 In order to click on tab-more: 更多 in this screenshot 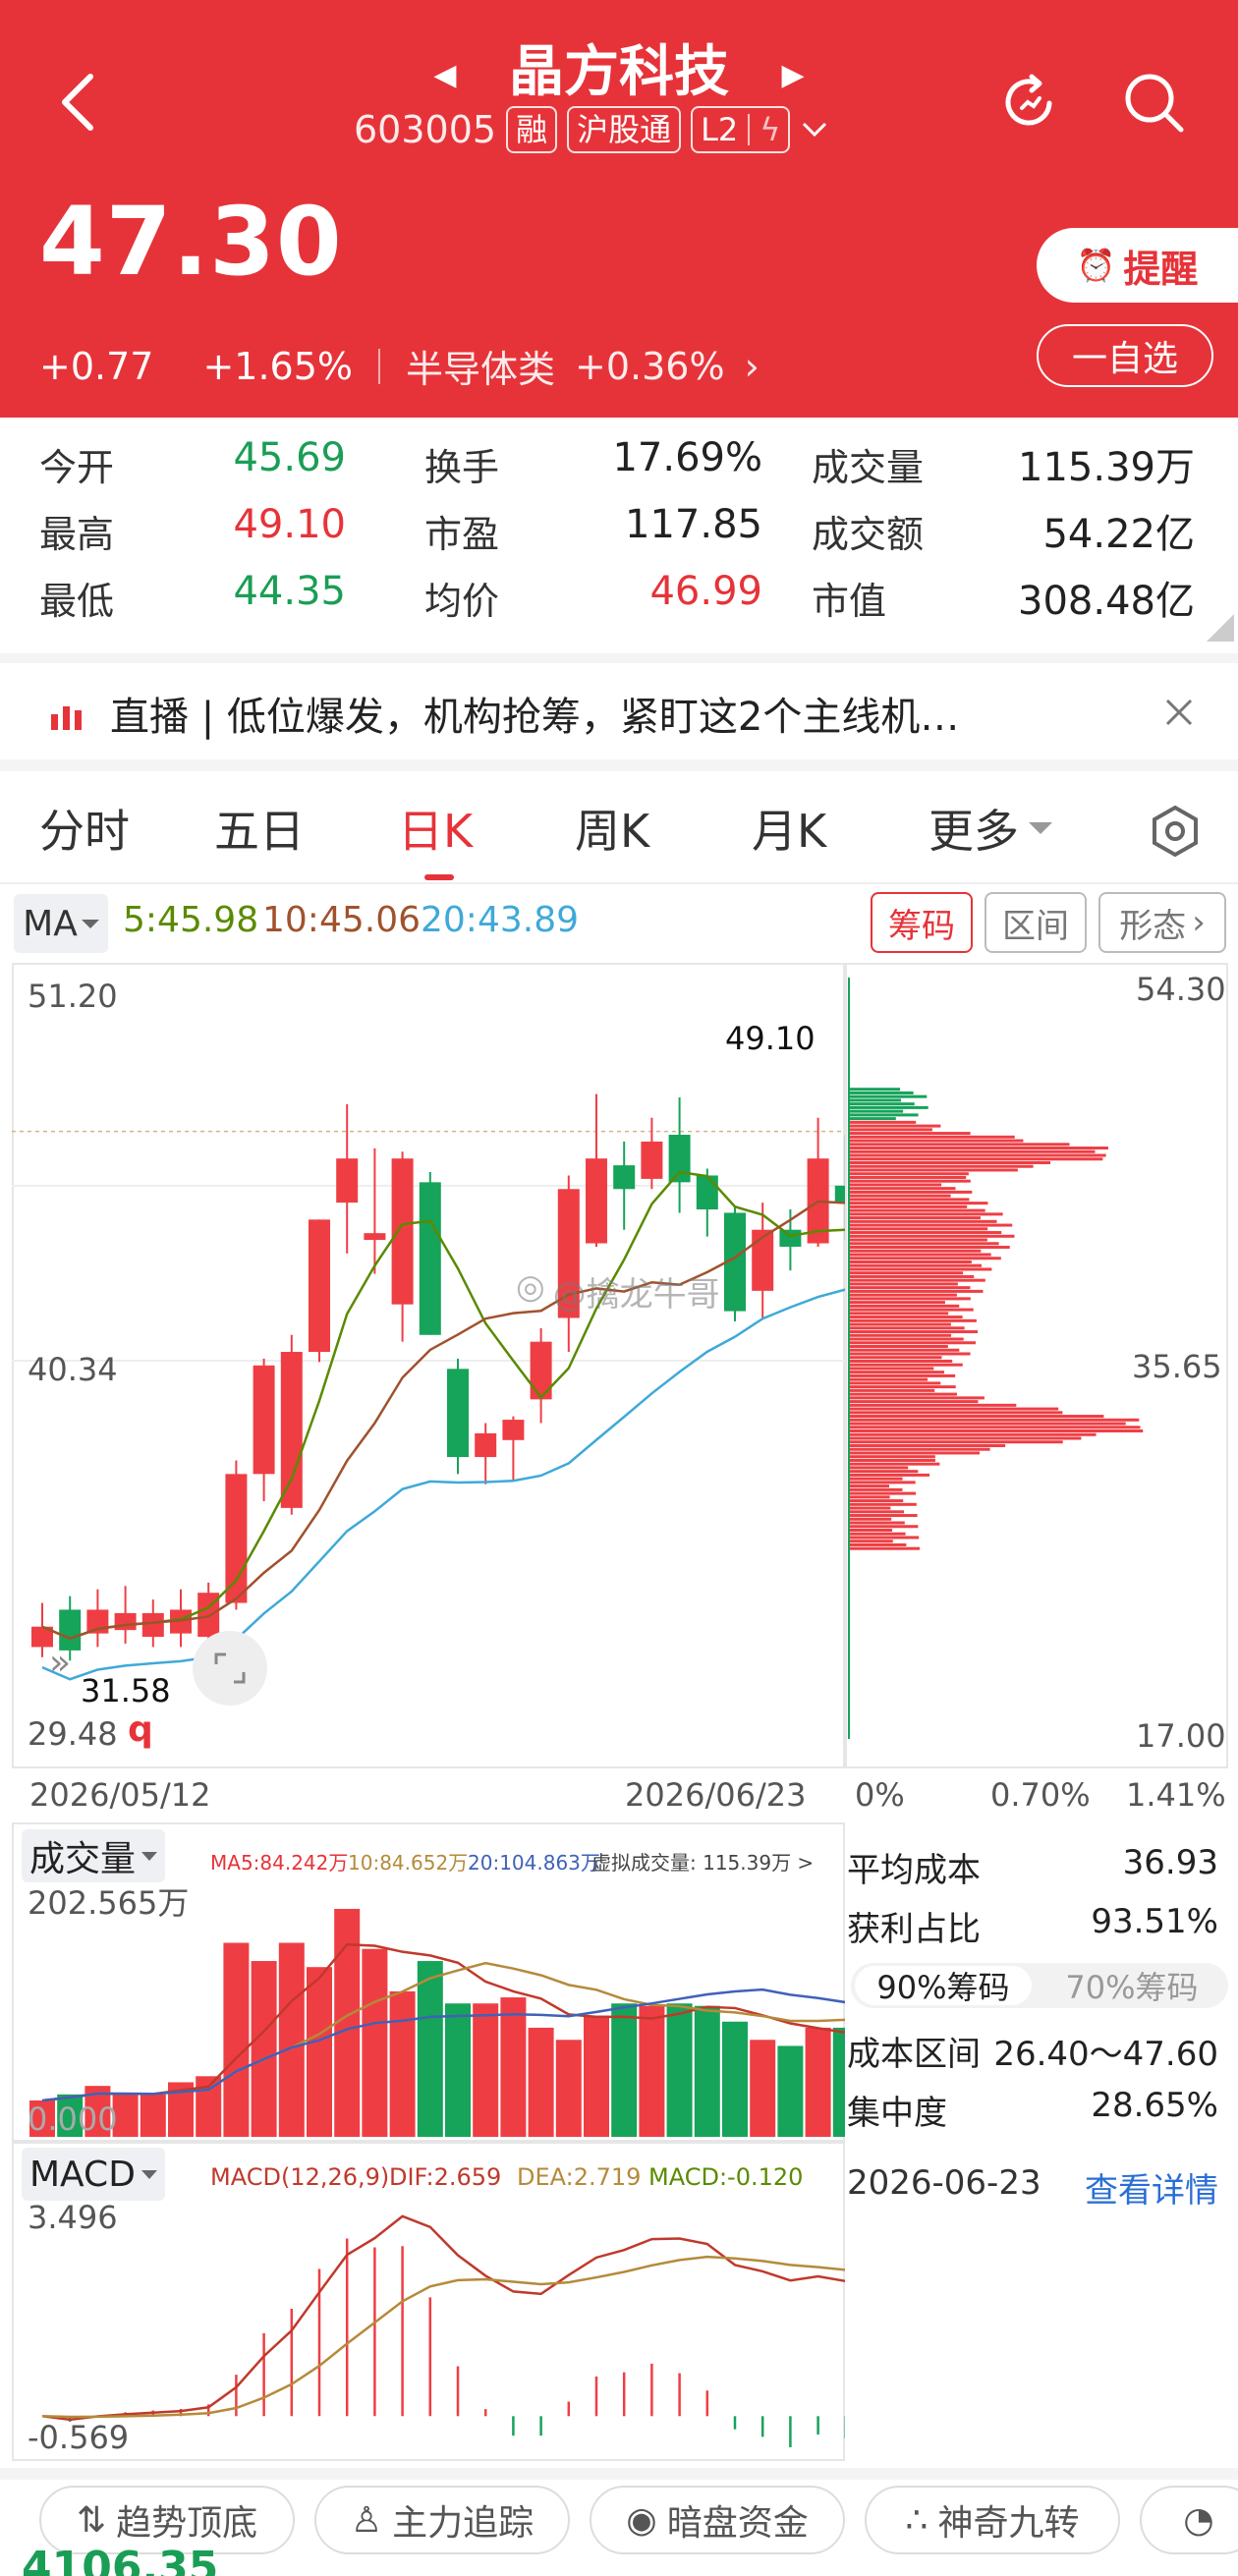, I will do `click(990, 828)`.